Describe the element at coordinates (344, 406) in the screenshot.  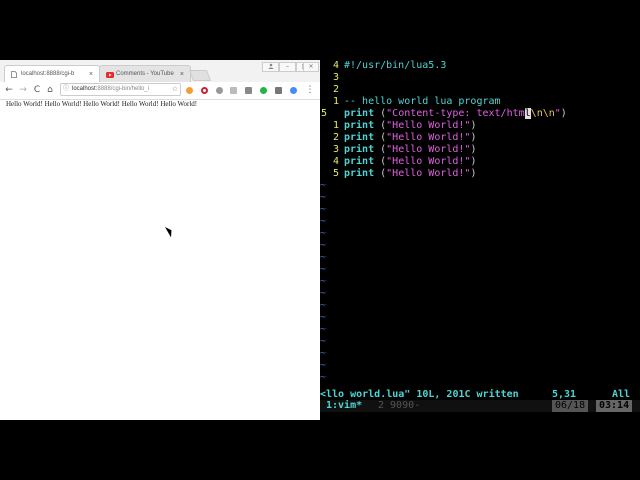
I see `tmux-window-vim: 1:vim*` at that location.